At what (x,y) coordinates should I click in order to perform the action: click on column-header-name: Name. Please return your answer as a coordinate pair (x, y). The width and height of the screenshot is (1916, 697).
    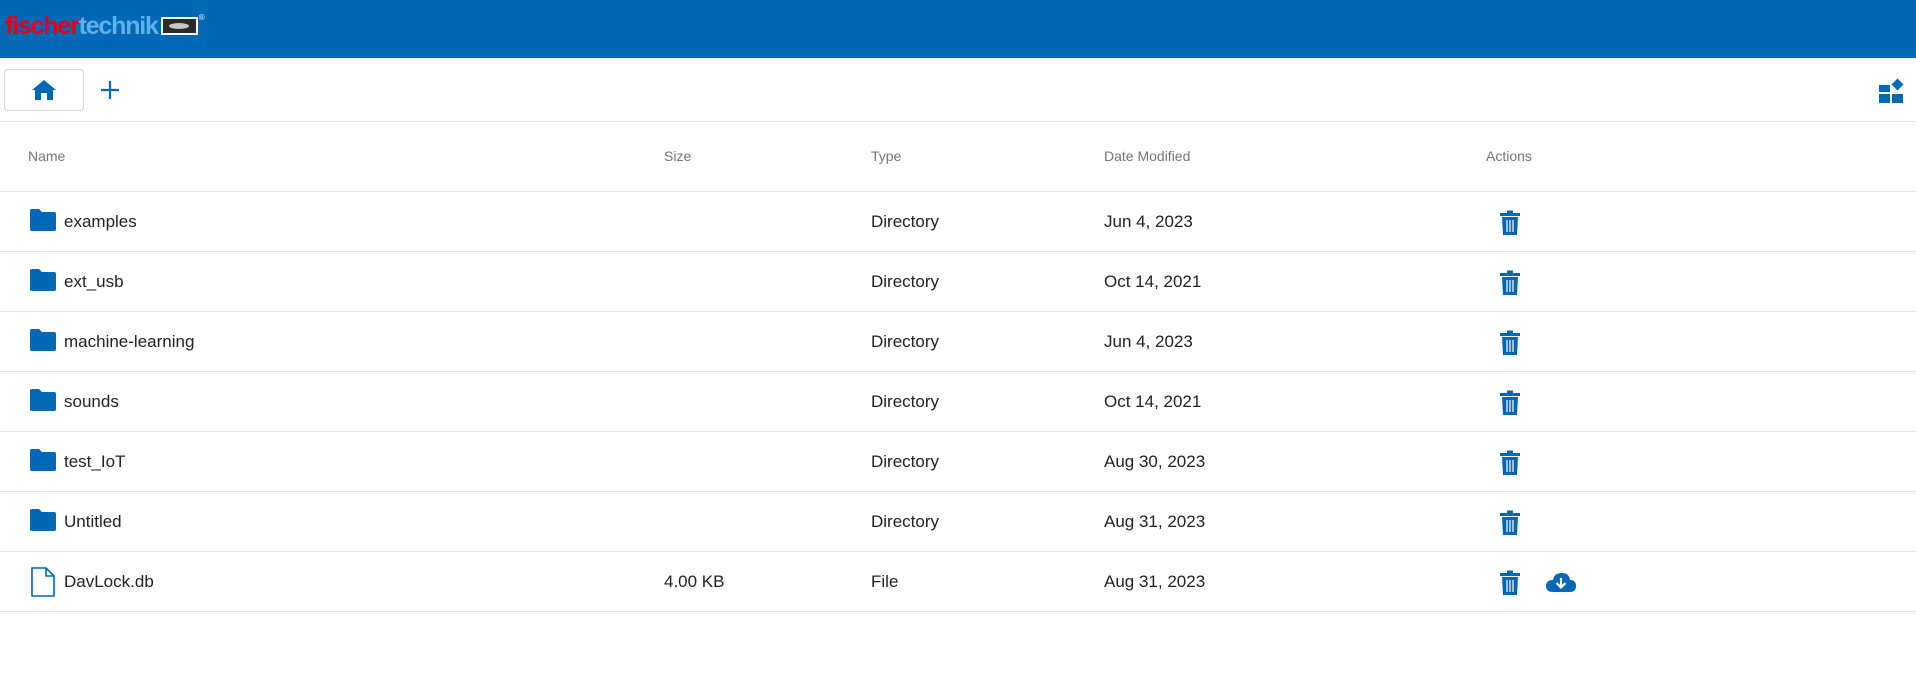
    Looking at the image, I should click on (46, 156).